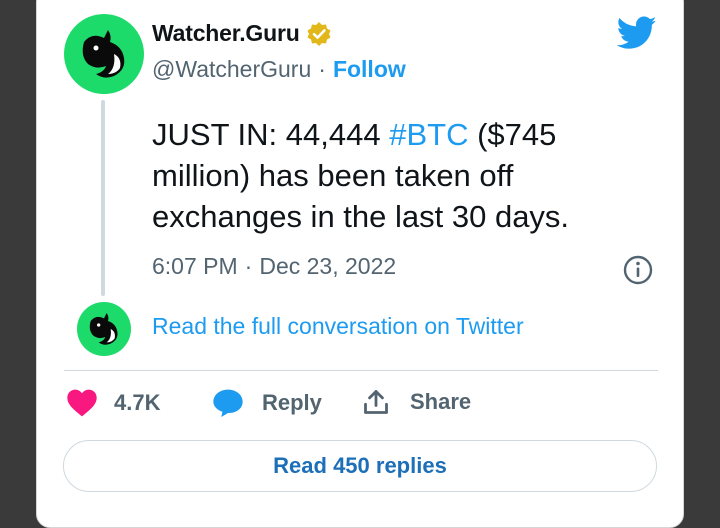 Image resolution: width=720 pixels, height=528 pixels. What do you see at coordinates (636, 35) in the screenshot?
I see `twitter-bird-icon` at bounding box center [636, 35].